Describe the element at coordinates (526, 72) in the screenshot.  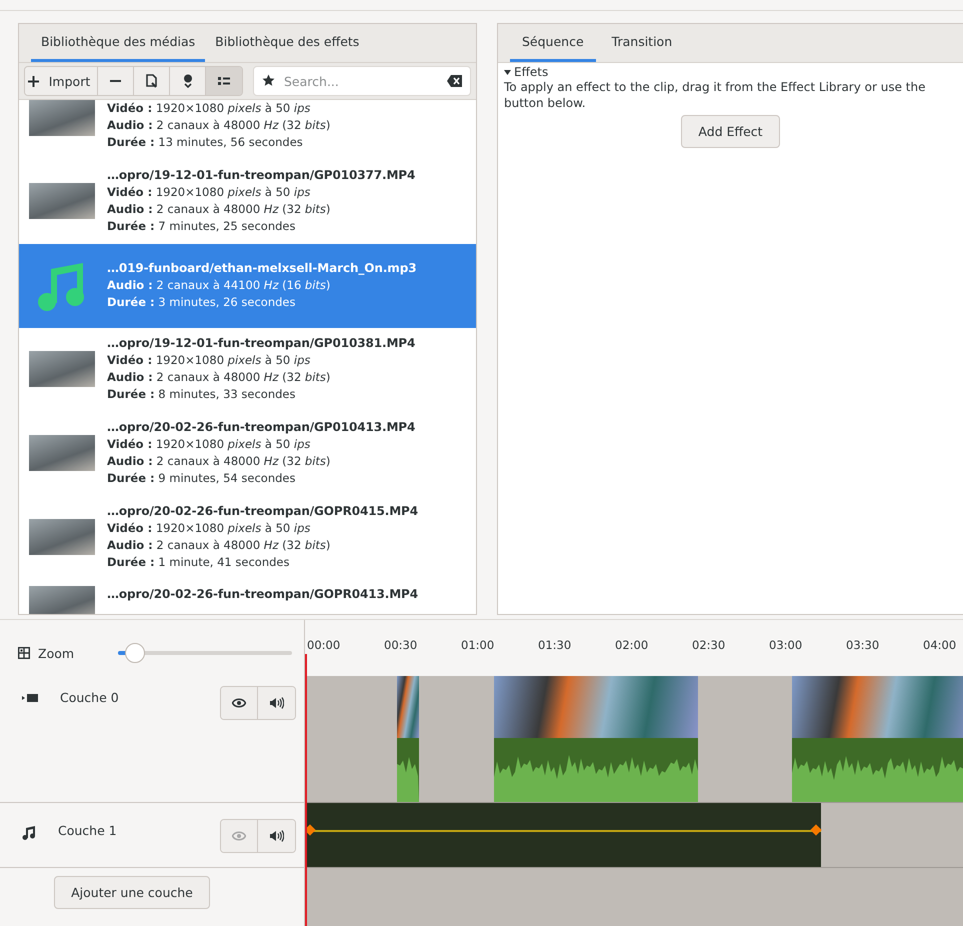
I see `effects-expander: Effets` at that location.